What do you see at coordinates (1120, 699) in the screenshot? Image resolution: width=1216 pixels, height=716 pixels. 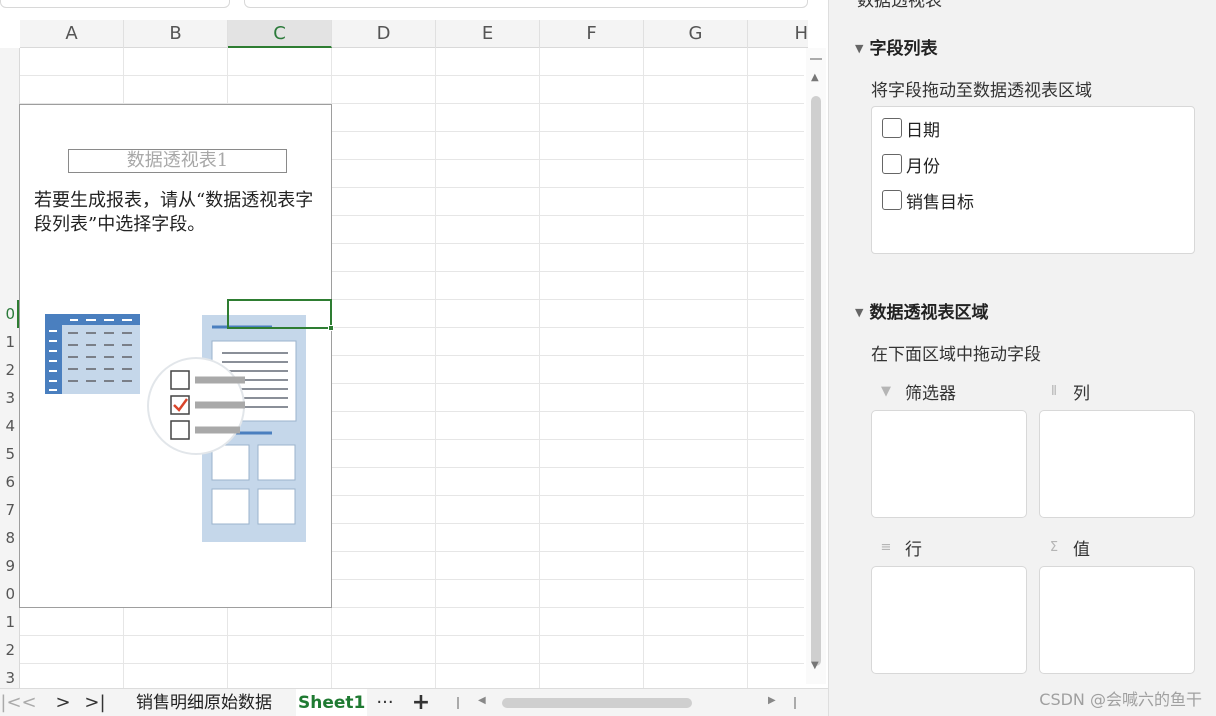 I see `watermark: CSDN @会喊六的鱼干` at bounding box center [1120, 699].